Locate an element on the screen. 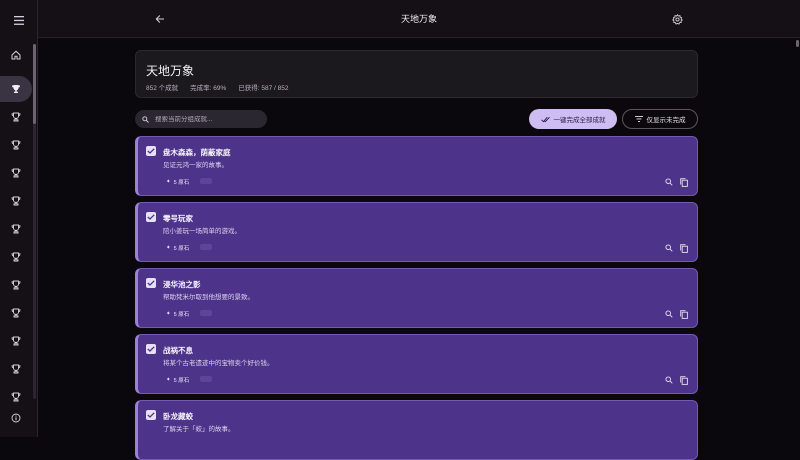 Image resolution: width=800 pixels, height=460 pixels. navigation-rail is located at coordinates (19, 218).